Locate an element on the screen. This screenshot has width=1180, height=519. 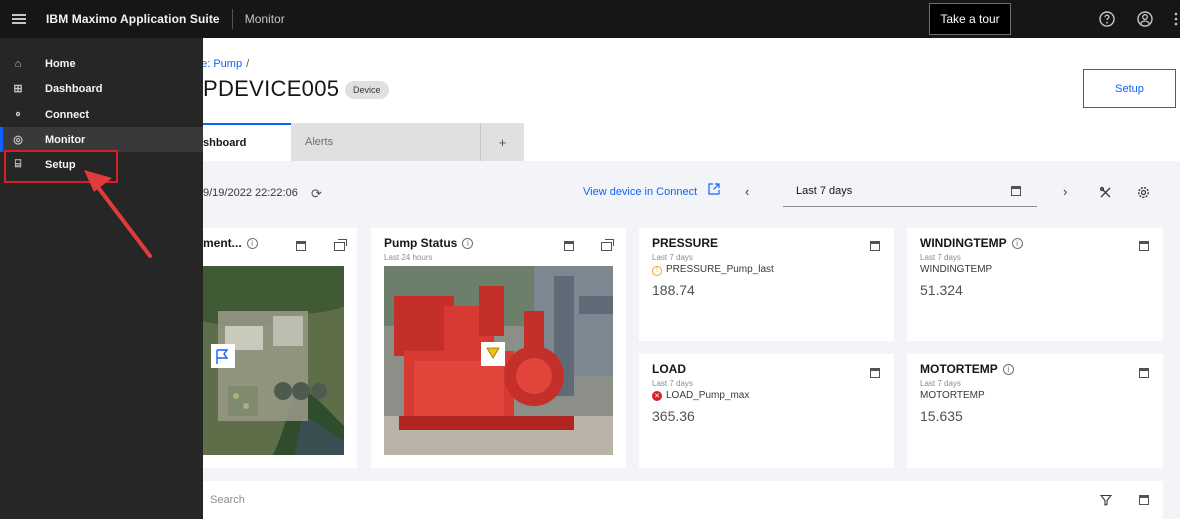
add-tab-button: + is located at coordinates (502, 142).